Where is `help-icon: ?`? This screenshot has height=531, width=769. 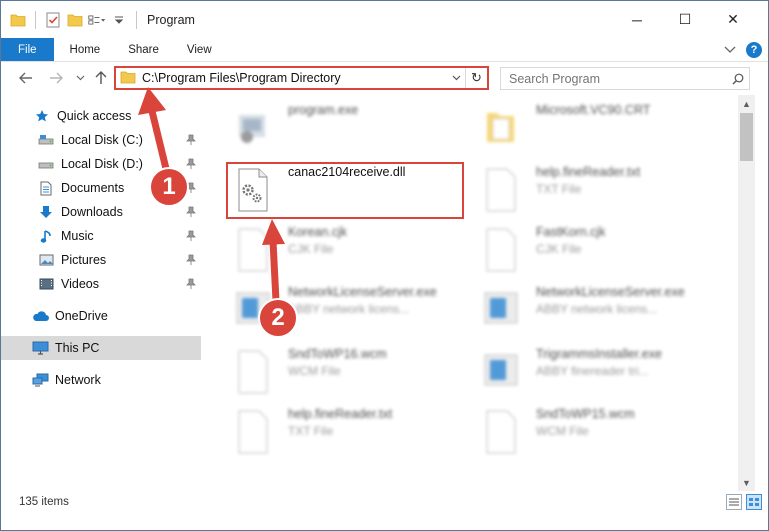 help-icon: ? is located at coordinates (754, 50).